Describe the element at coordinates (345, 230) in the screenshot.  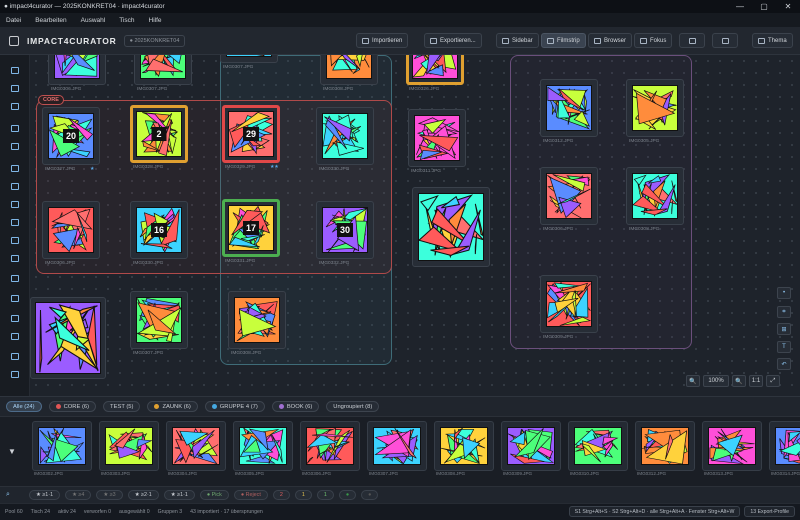
I see `photo-thumbnail: 30` at that location.